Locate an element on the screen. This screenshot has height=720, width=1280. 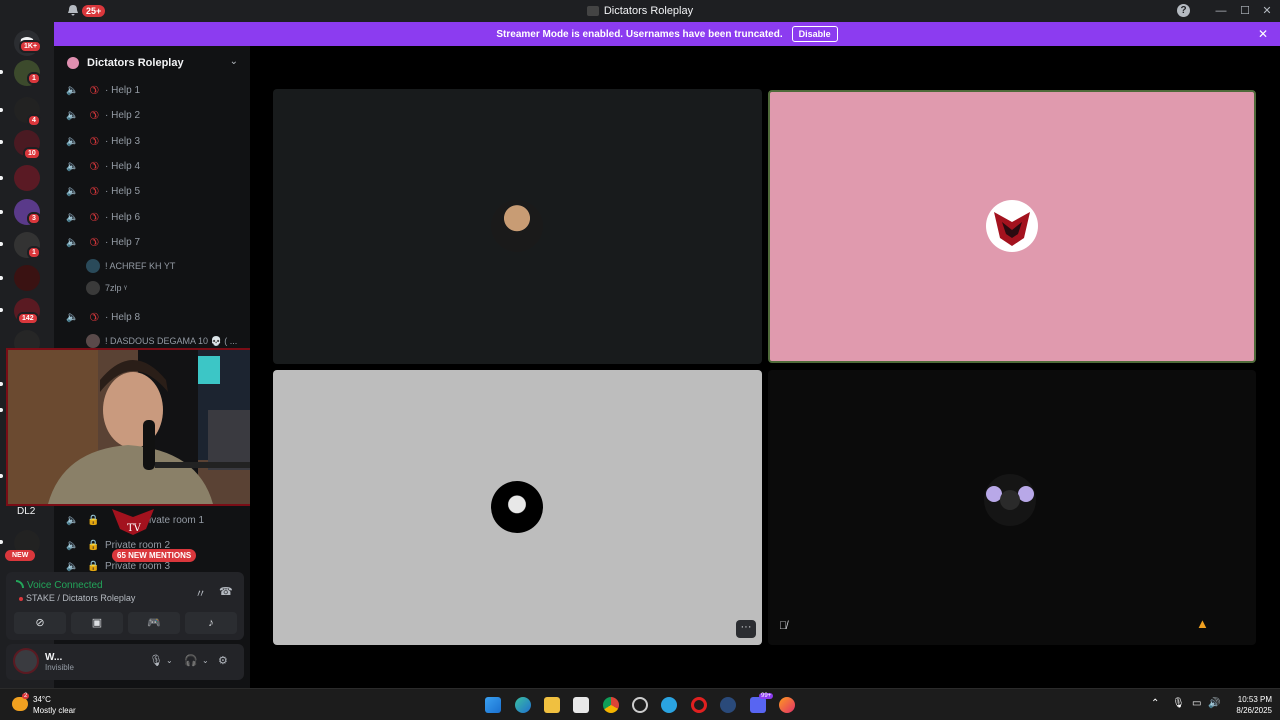
voice-channel-help-1: 🔈 ✆ · Help 1 is located at coordinates (103, 90).